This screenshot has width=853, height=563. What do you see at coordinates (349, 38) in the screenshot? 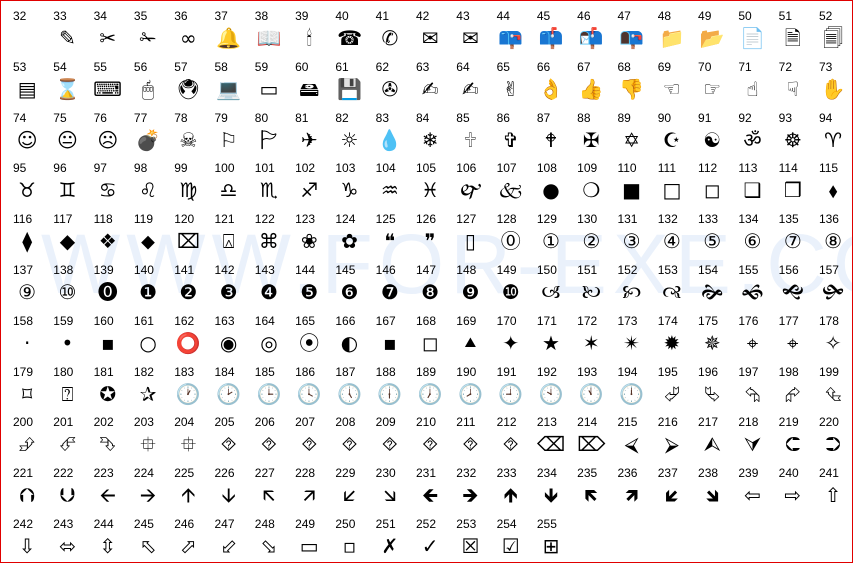
I see `symbol-glyph: ☎` at bounding box center [349, 38].